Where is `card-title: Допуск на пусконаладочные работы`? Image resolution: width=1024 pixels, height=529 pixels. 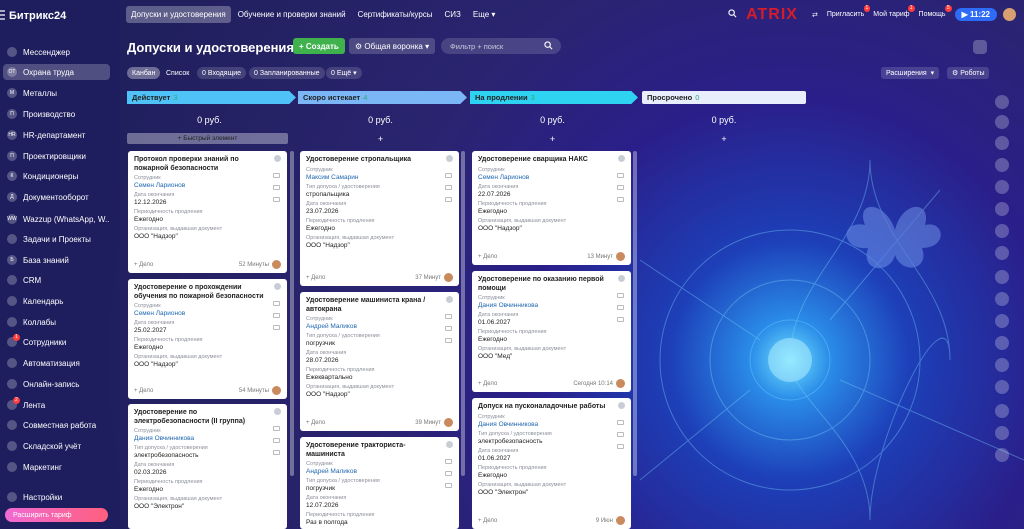
card-title: Допуск на пусконаладочные работы is located at coordinates (551, 407).